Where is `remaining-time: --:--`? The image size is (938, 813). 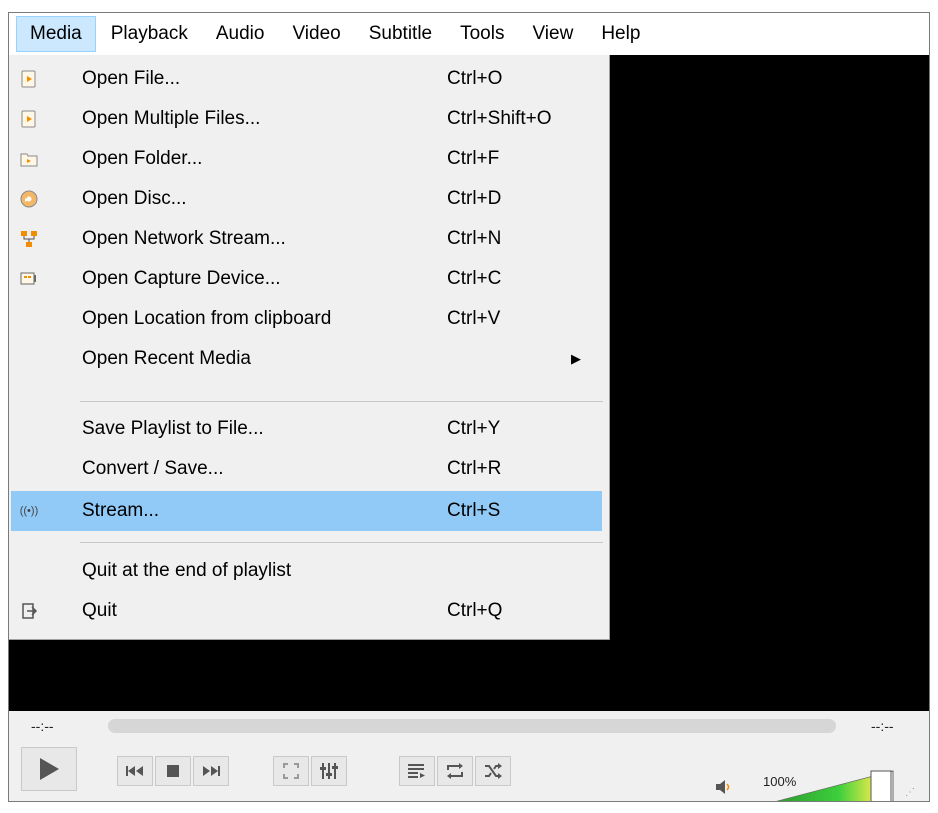
remaining-time: --:-- is located at coordinates (882, 726).